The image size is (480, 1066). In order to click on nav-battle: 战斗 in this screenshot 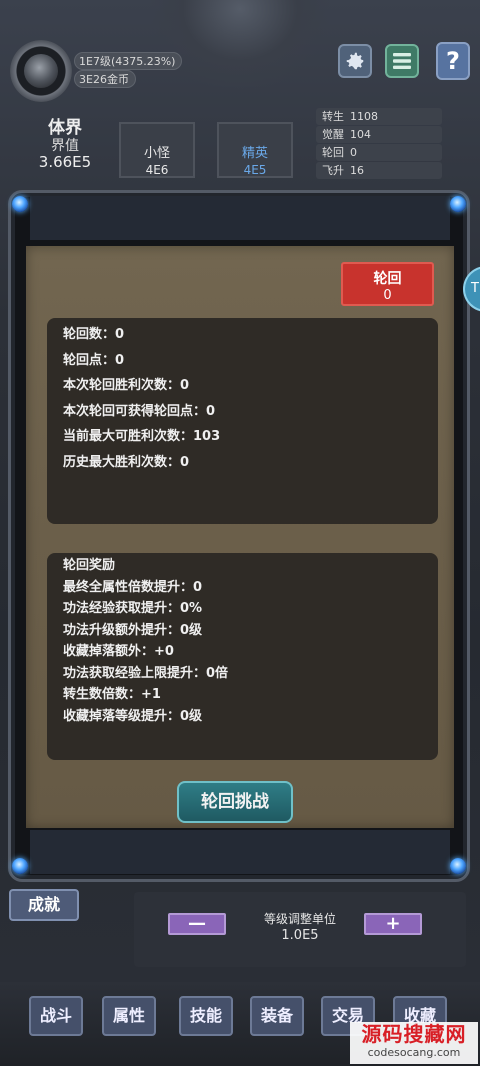, I will do `click(56, 1016)`.